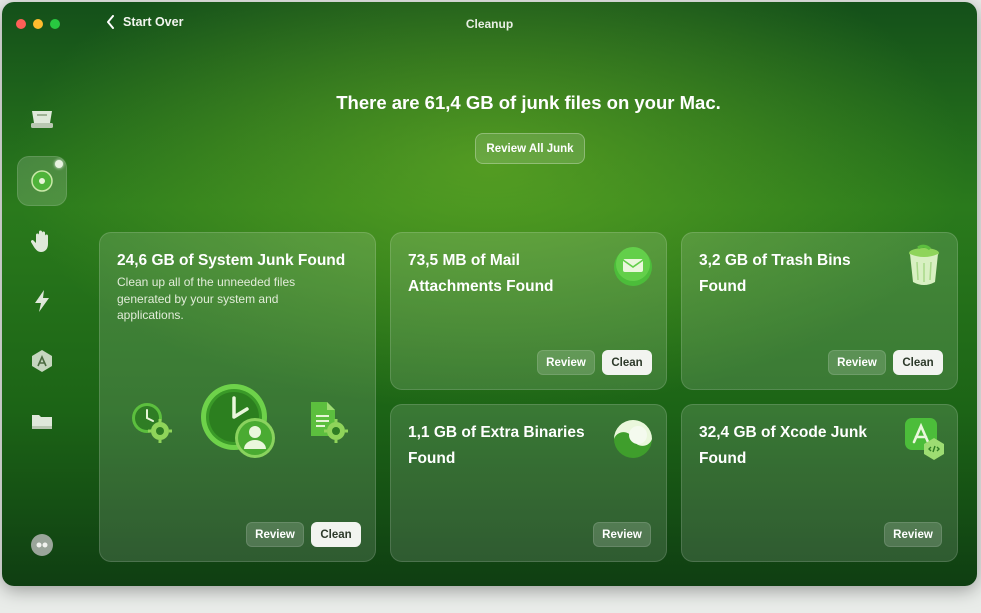 Image resolution: width=981 pixels, height=613 pixels. What do you see at coordinates (819, 311) in the screenshot?
I see `trash-bins-card: 3,2 GB of Trash Bins Found Review Clean` at bounding box center [819, 311].